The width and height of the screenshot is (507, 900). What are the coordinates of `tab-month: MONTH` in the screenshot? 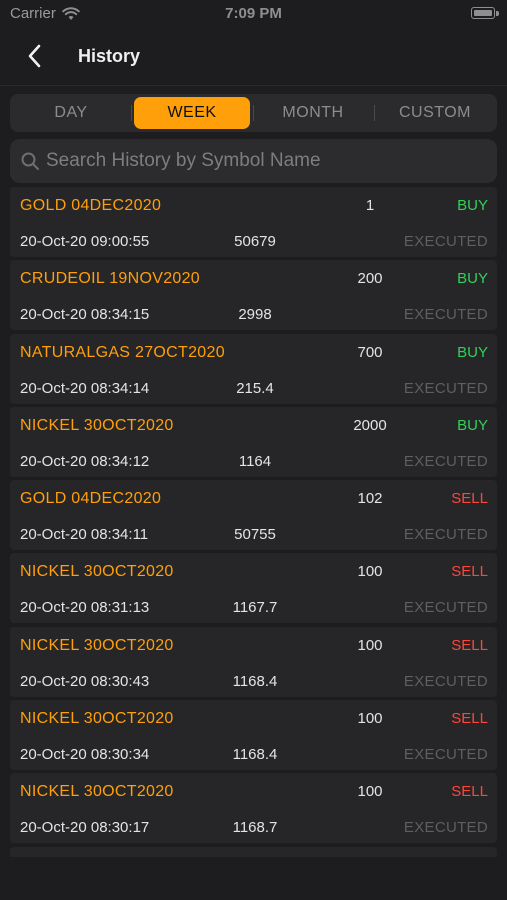 It's located at (313, 113).